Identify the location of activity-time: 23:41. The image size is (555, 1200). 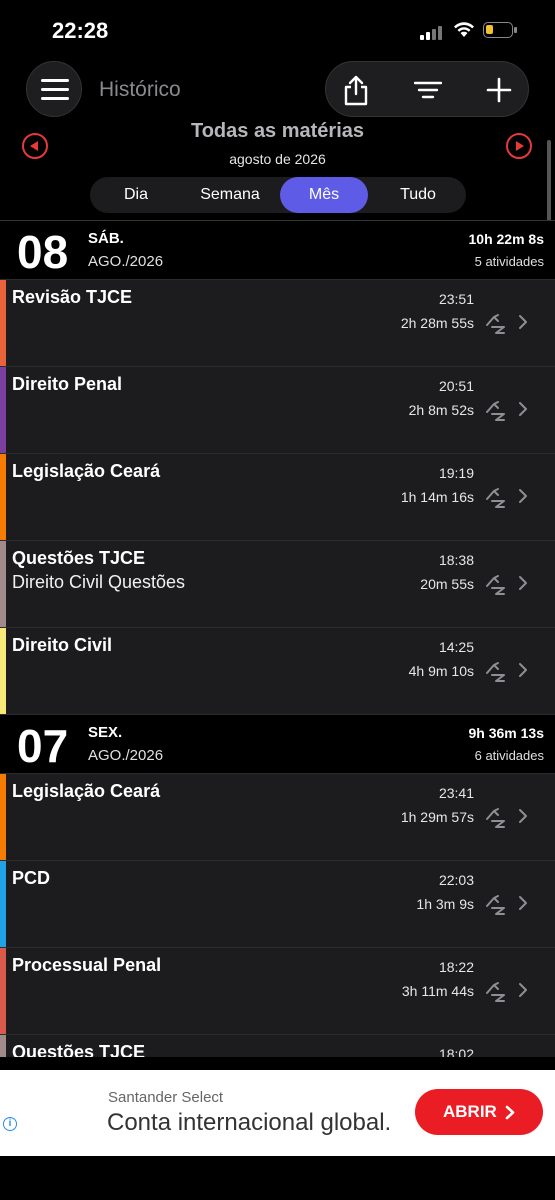
(456, 793).